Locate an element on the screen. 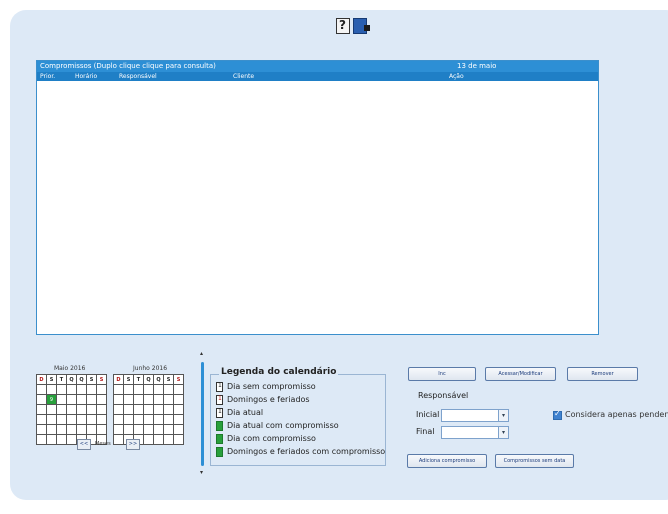 This screenshot has width=668, height=514. add-appointment-button: Adiciona compromisso is located at coordinates (447, 461).